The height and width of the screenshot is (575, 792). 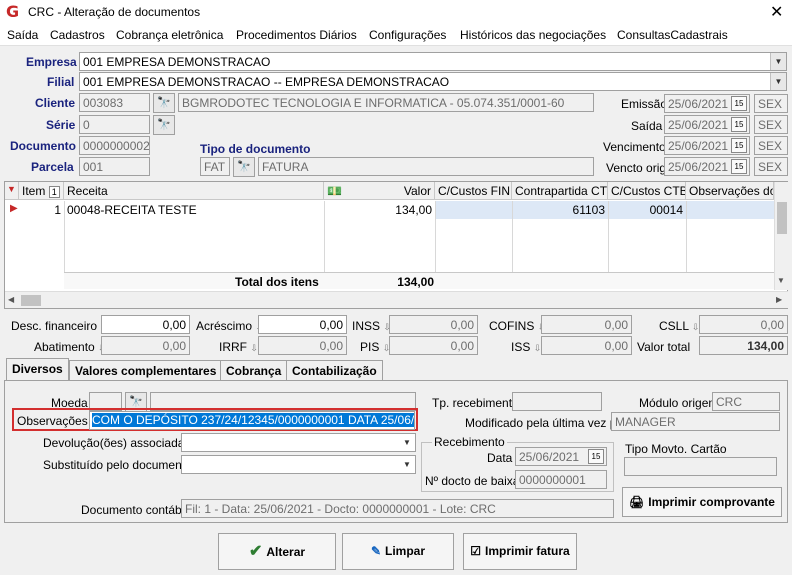 I want to click on acrescimo-field: 0,00, so click(x=302, y=324).